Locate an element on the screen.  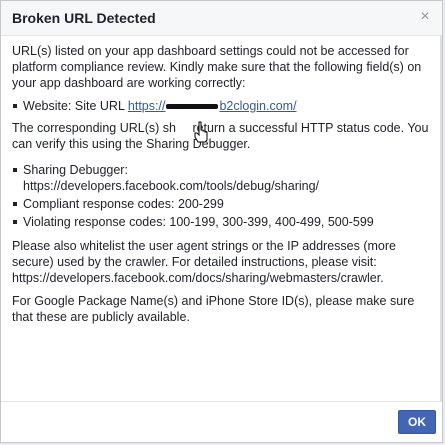
list-item: Website: Site URL https:// b2clogin.com/ is located at coordinates (222, 106).